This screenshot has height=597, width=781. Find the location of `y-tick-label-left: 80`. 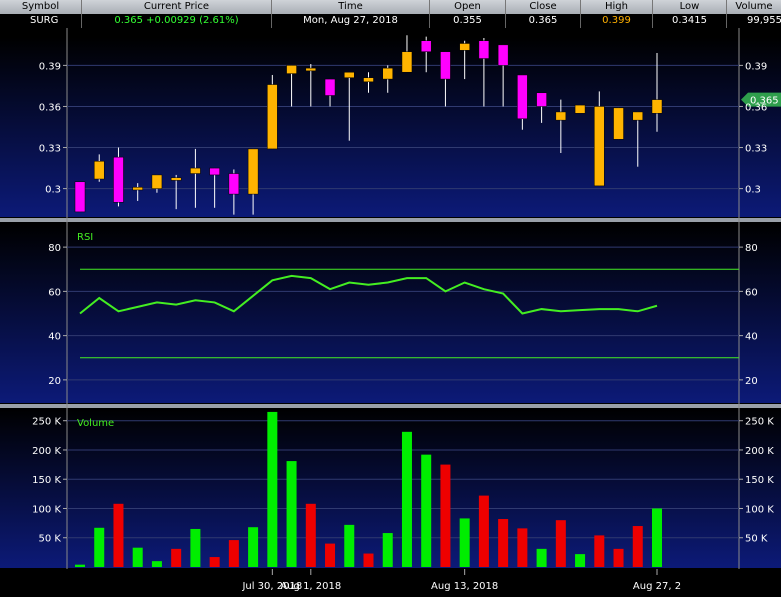

y-tick-label-left: 80 is located at coordinates (54, 248).